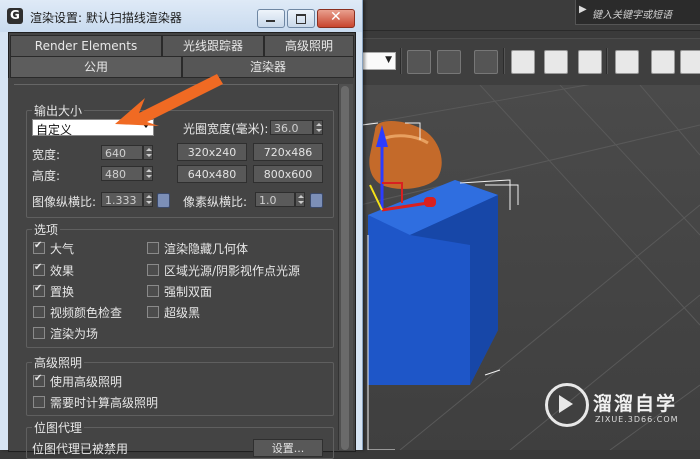  Describe the element at coordinates (556, 62) in the screenshot. I see `curve-editor-icon` at that location.